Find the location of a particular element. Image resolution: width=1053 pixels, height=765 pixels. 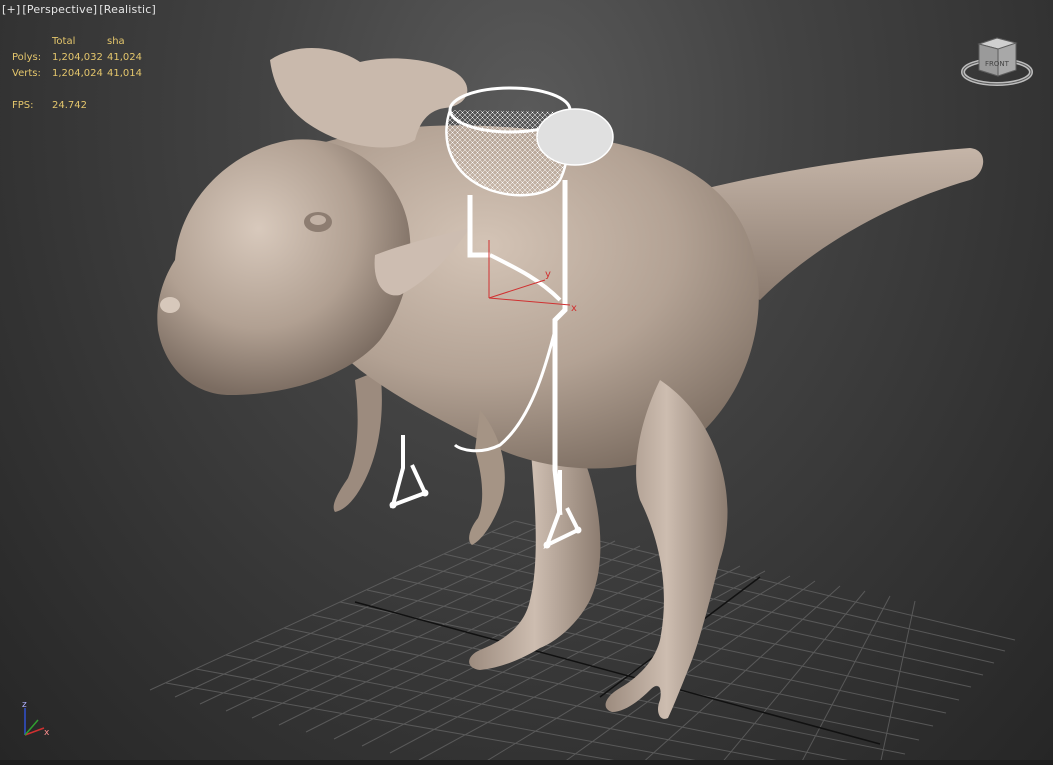

viewcube: FRONT is located at coordinates (997, 61).